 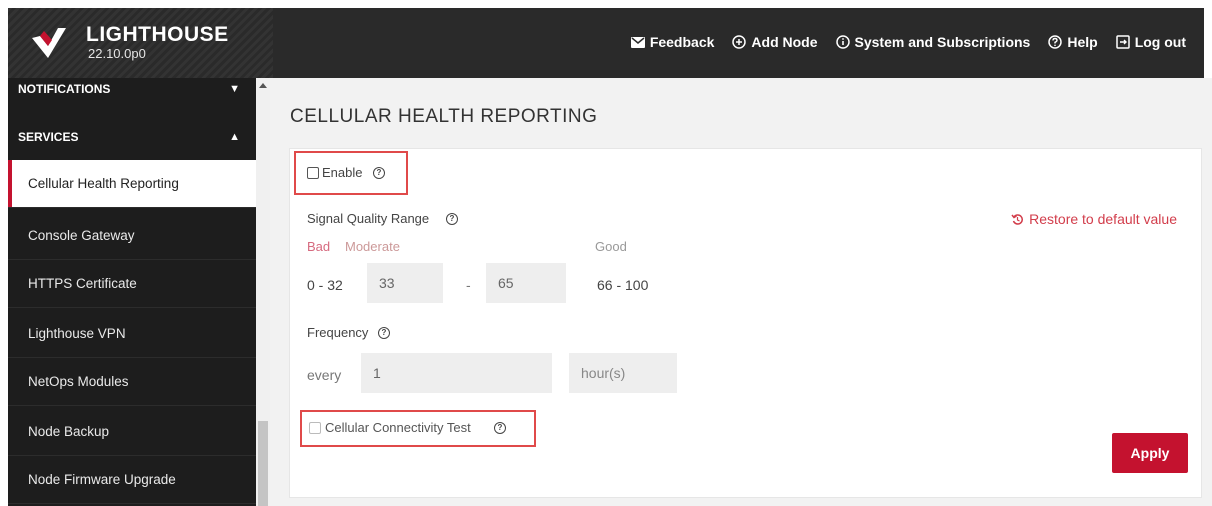 I want to click on frequency-unit-select: hour(s), so click(x=623, y=373).